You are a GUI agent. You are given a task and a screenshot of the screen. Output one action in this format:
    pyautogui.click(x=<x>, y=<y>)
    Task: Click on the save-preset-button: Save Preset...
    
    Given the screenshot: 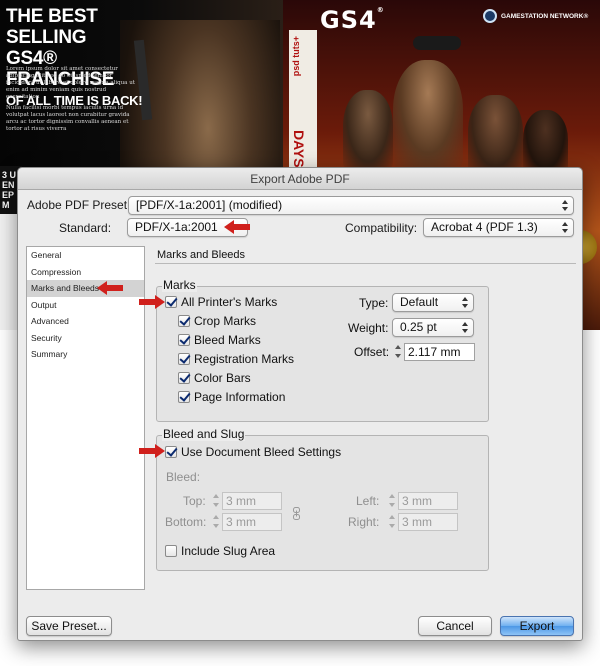 What is the action you would take?
    pyautogui.click(x=69, y=626)
    